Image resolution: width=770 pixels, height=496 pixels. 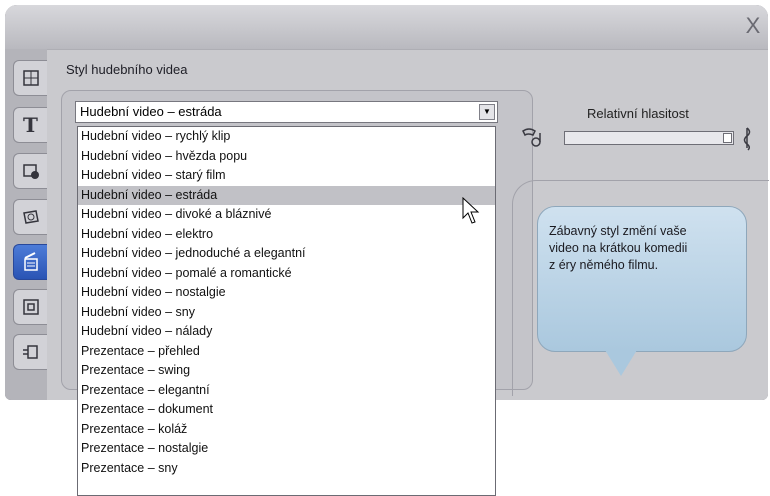 What do you see at coordinates (30, 78) in the screenshot?
I see `audio-tool-icon` at bounding box center [30, 78].